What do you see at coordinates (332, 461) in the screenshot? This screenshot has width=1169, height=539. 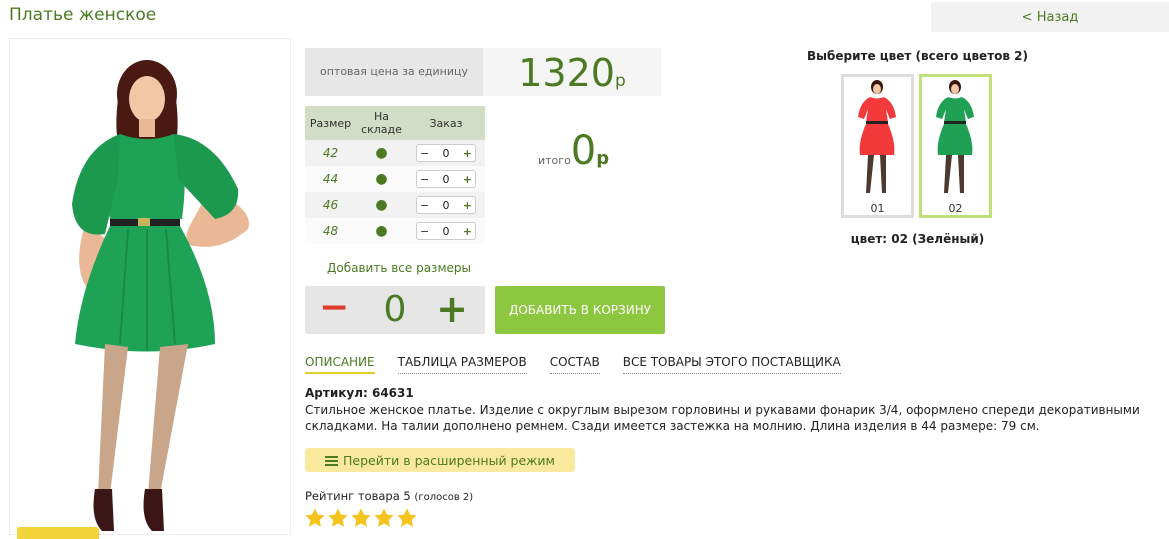 I see `list-icon` at bounding box center [332, 461].